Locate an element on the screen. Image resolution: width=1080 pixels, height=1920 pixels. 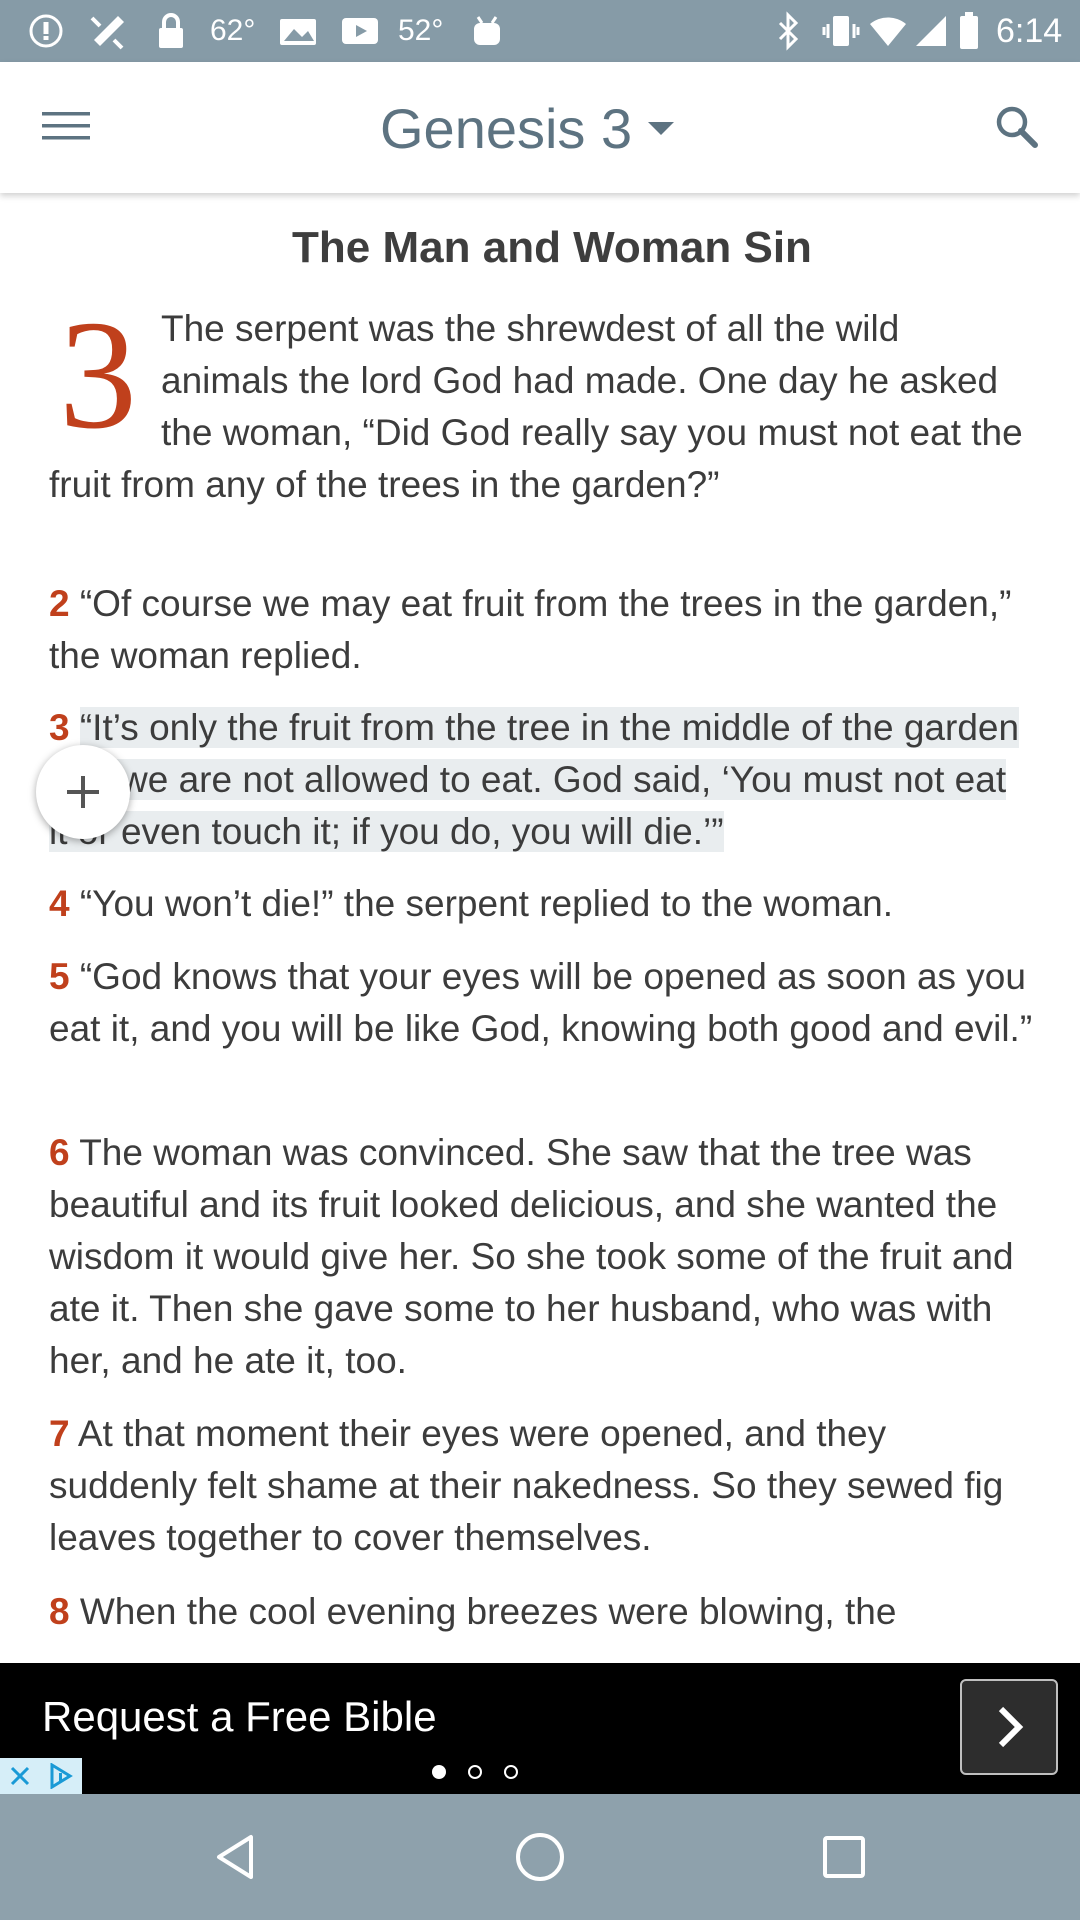
vibrate-icon is located at coordinates (841, 31).